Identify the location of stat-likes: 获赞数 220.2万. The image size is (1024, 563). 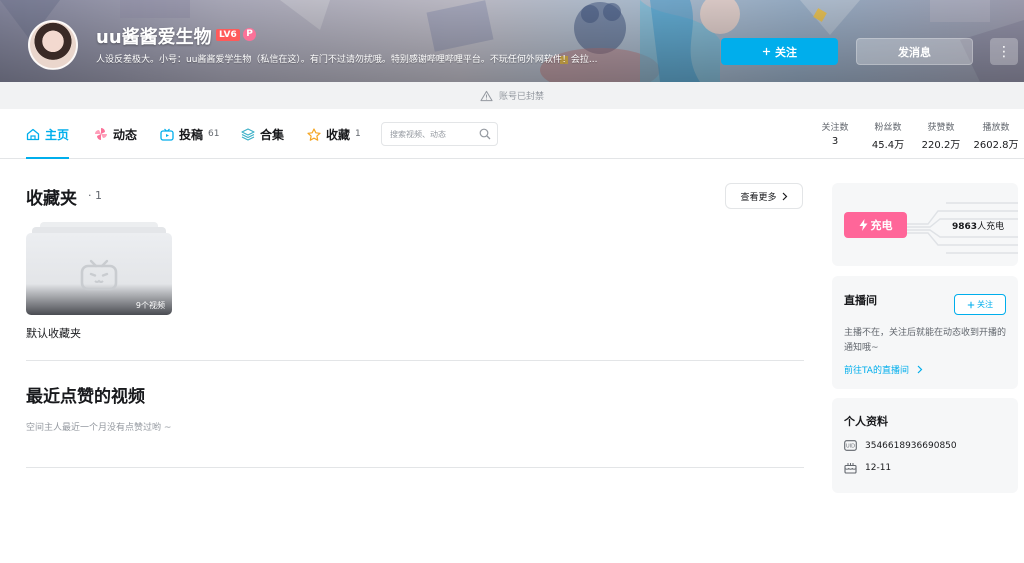
(941, 135).